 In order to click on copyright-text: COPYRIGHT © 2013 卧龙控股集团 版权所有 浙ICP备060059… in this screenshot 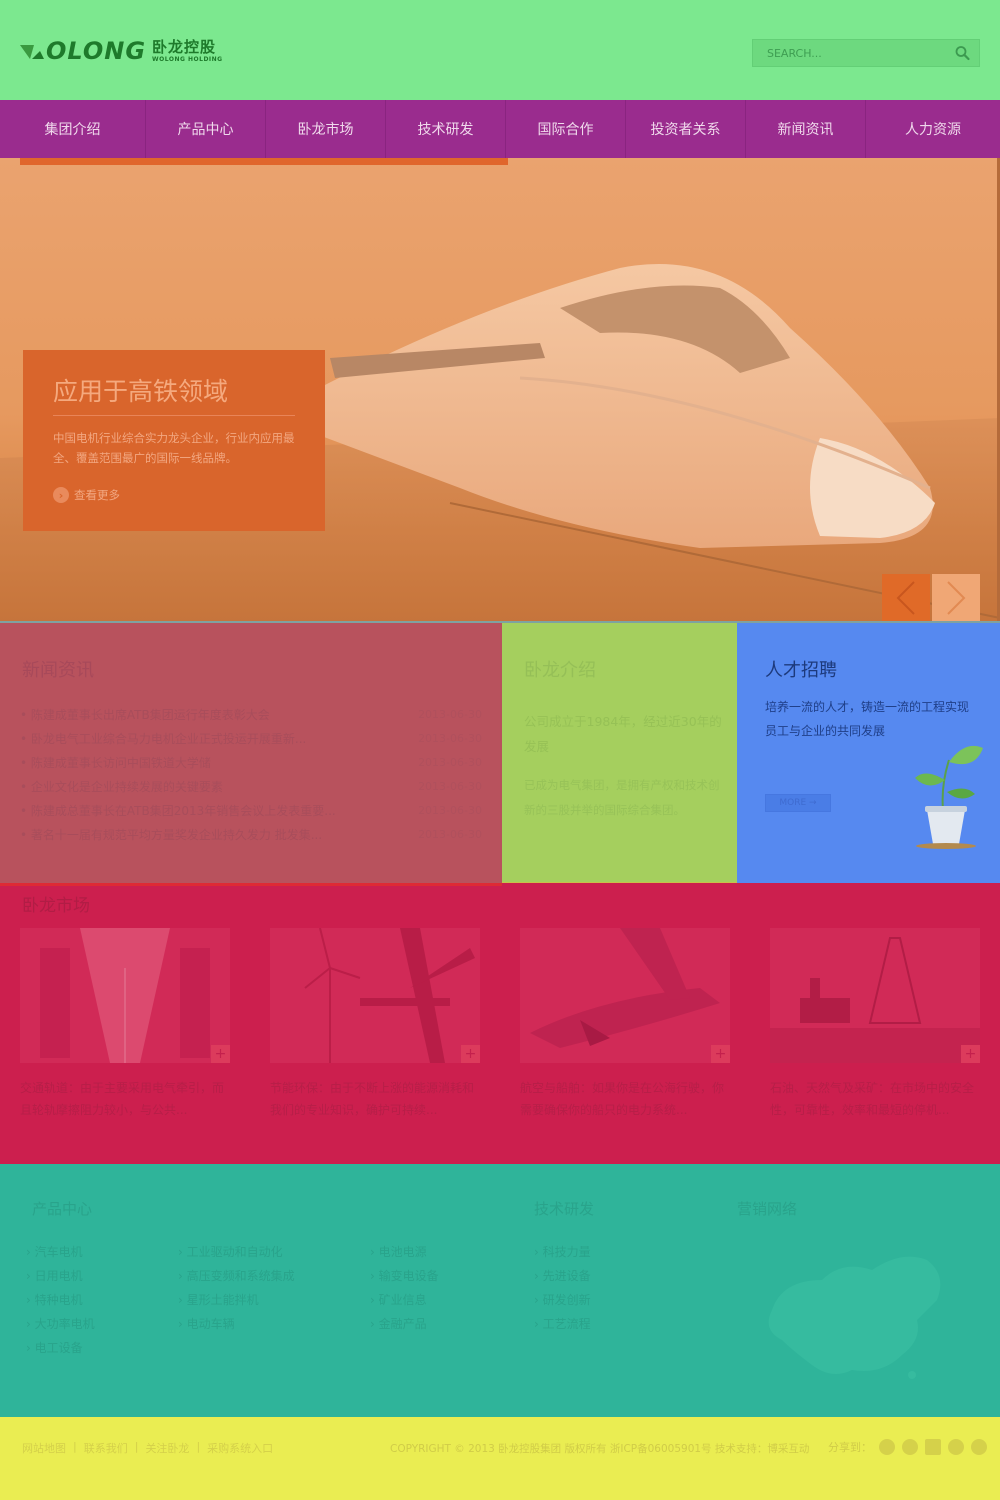, I will do `click(600, 1449)`.